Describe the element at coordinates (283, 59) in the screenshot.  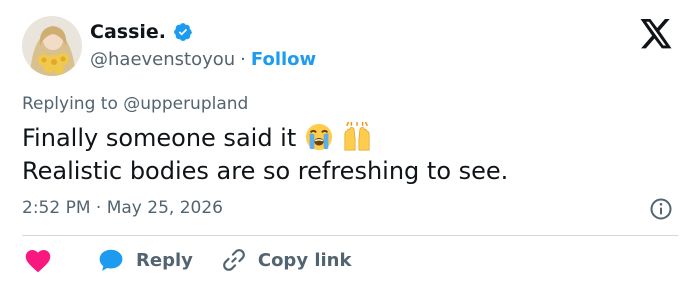
I see `follow-button: Follow` at that location.